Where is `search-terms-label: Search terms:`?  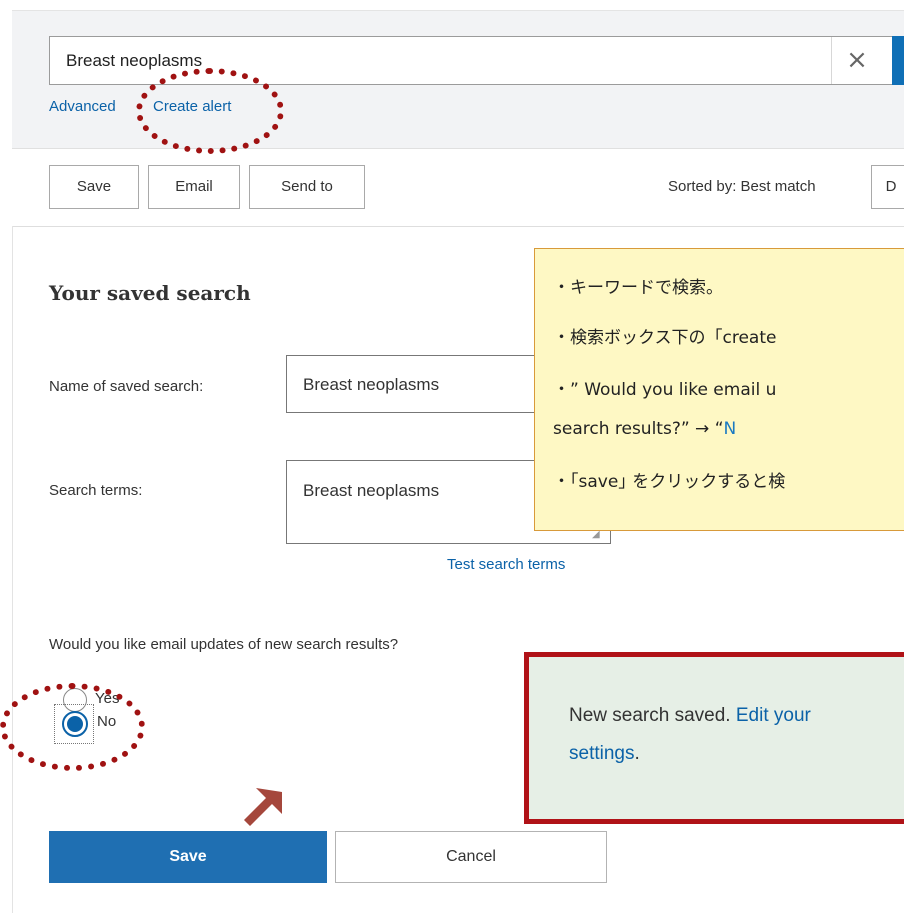 search-terms-label: Search terms: is located at coordinates (96, 490).